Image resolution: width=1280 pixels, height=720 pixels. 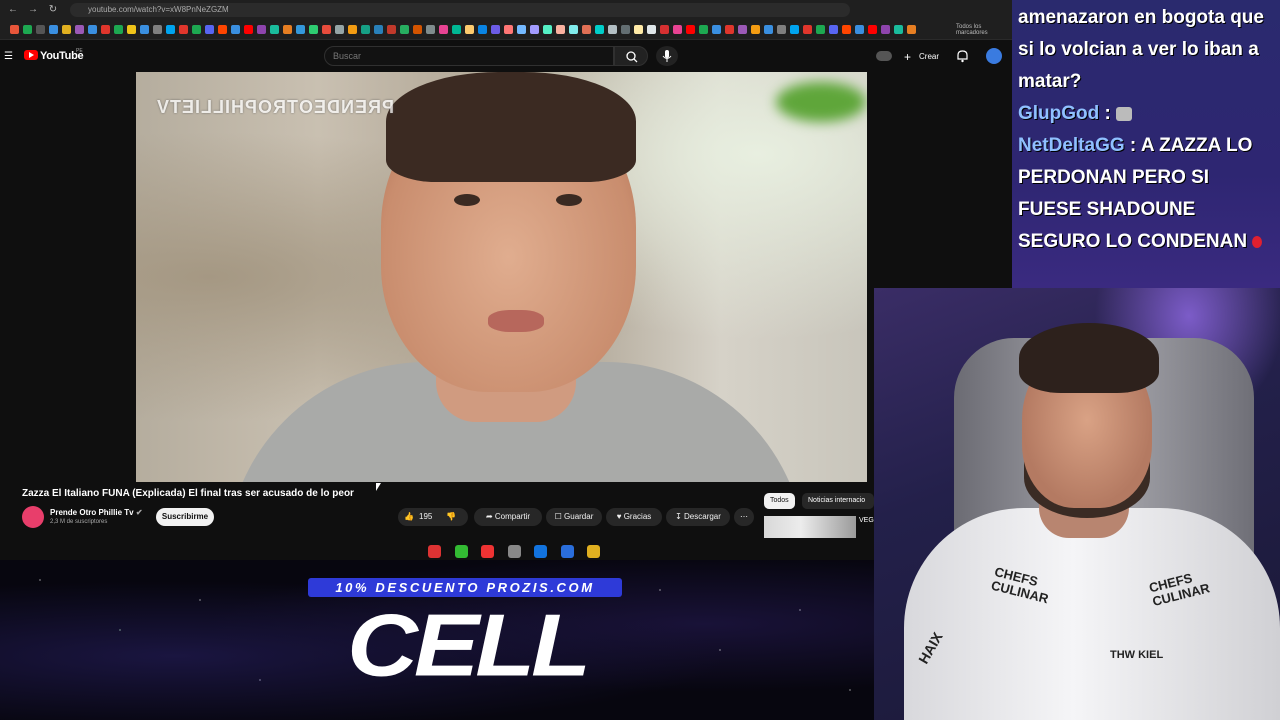 What do you see at coordinates (33, 517) in the screenshot?
I see `channel-avatar` at bounding box center [33, 517].